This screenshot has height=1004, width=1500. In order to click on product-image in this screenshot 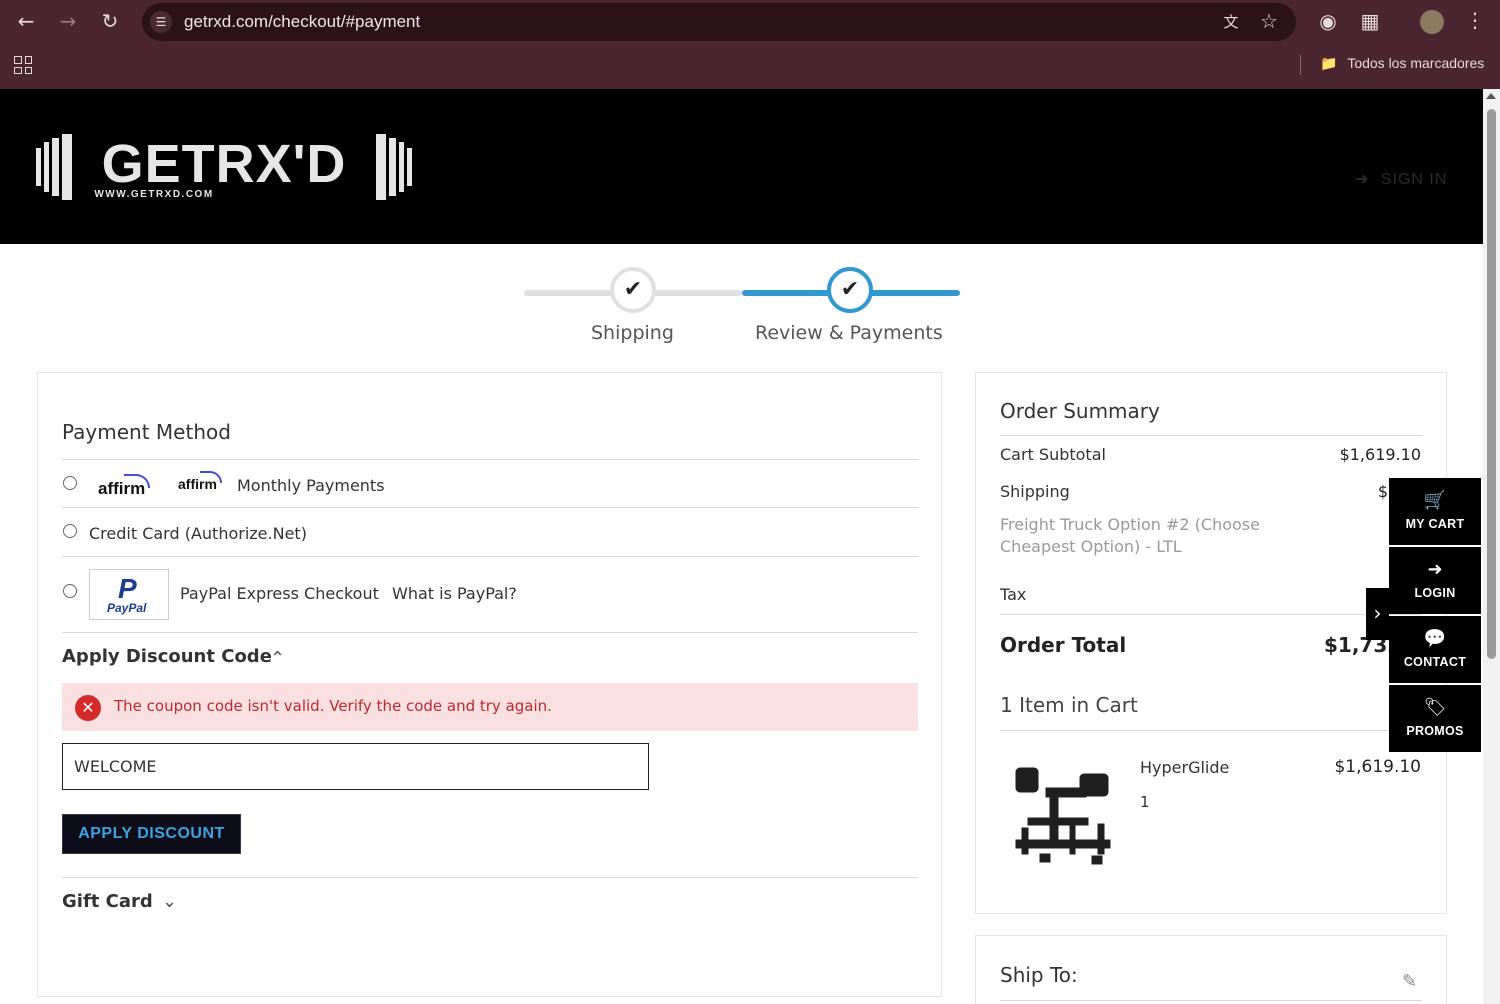, I will do `click(1066, 815)`.